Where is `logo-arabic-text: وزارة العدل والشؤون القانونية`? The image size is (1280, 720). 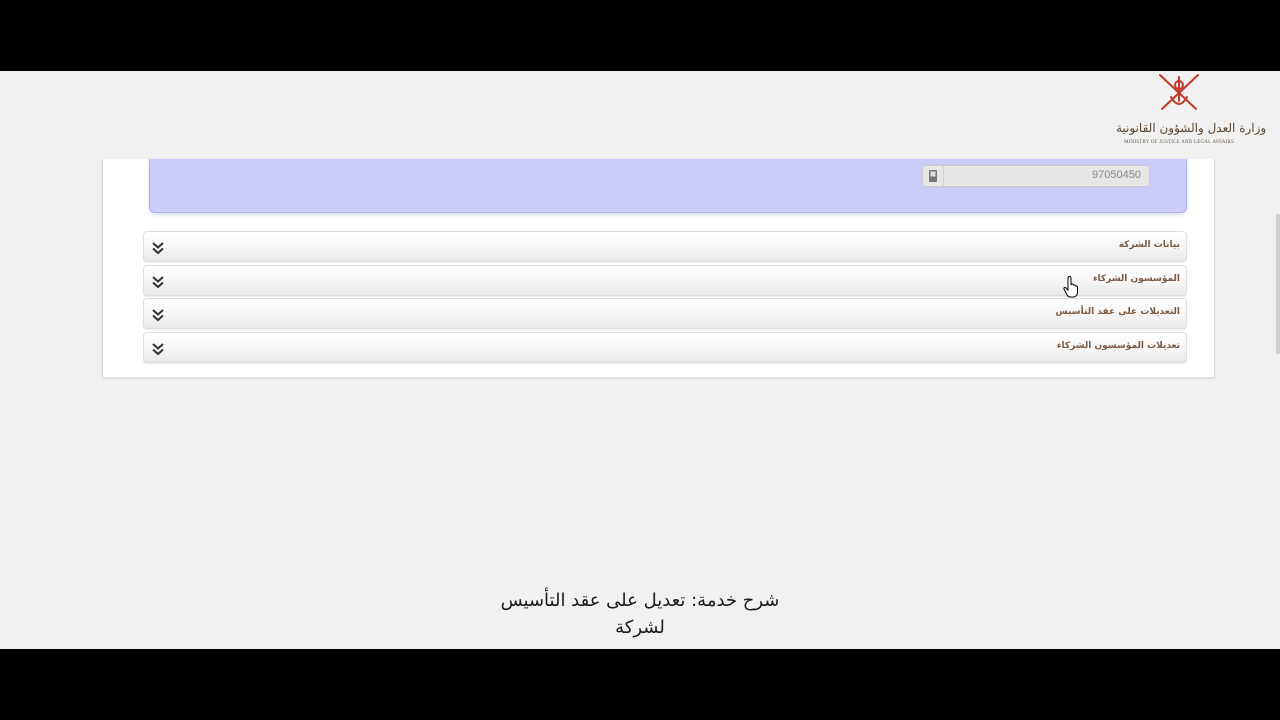 logo-arabic-text: وزارة العدل والشؤون القانونية is located at coordinates (1191, 128).